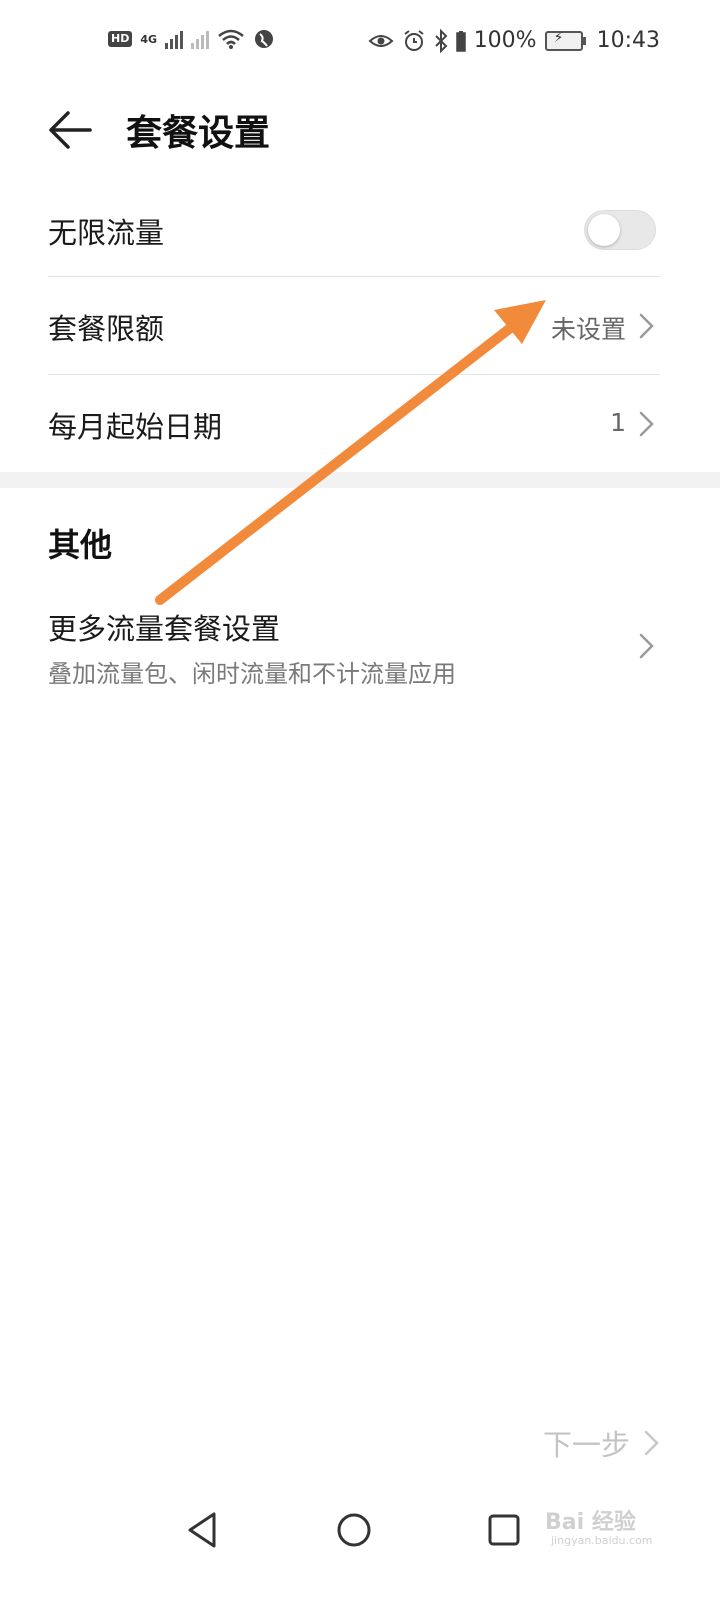  I want to click on nav-home-icon, so click(354, 1530).